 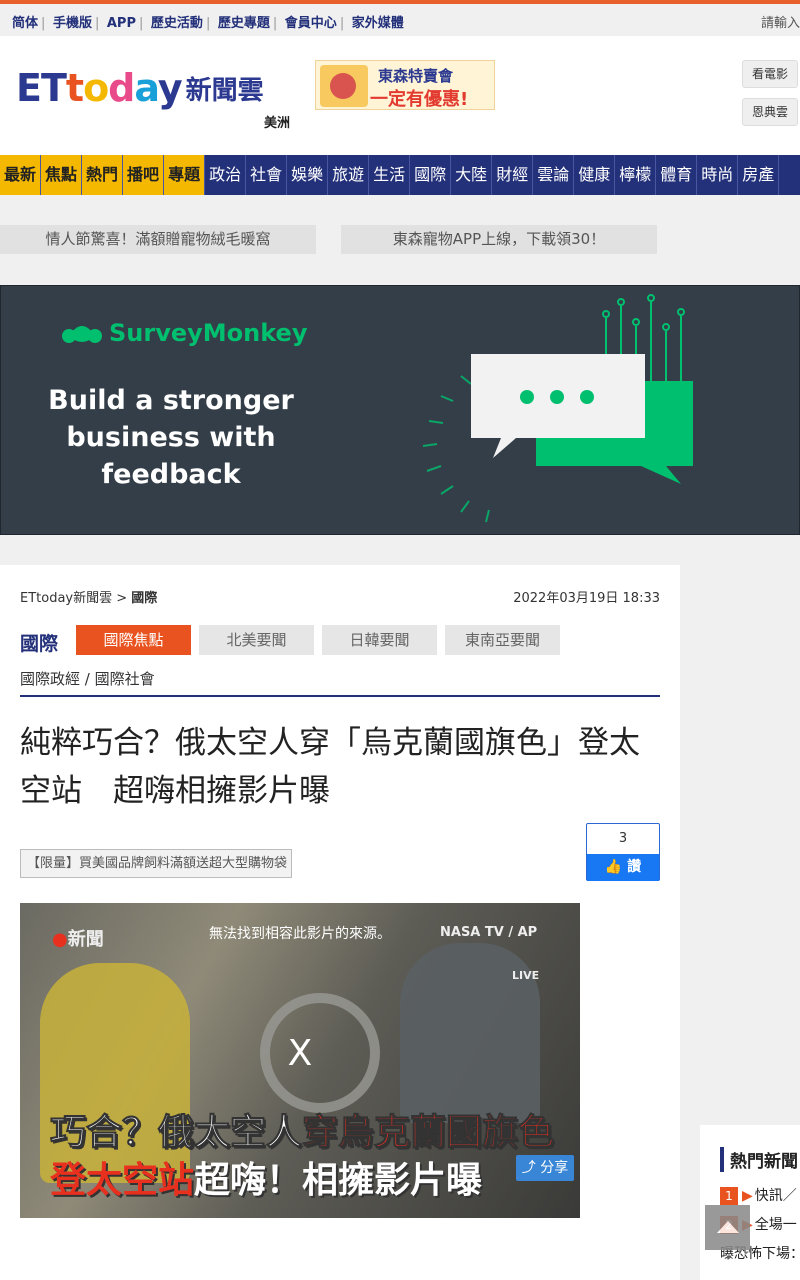 What do you see at coordinates (390, 175) in the screenshot?
I see `nav-item-life: 生活` at bounding box center [390, 175].